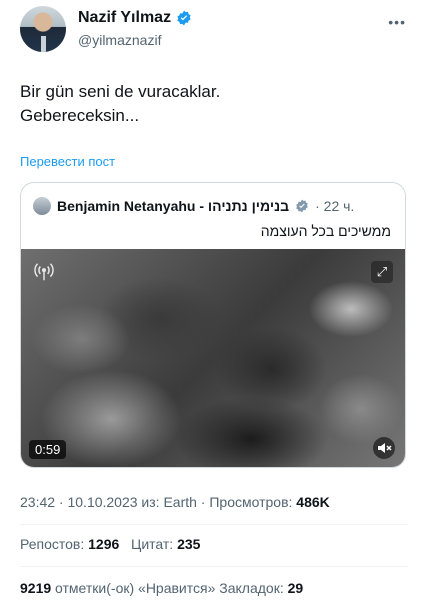  Describe the element at coordinates (48, 449) in the screenshot. I see `video-duration: 0:59` at that location.